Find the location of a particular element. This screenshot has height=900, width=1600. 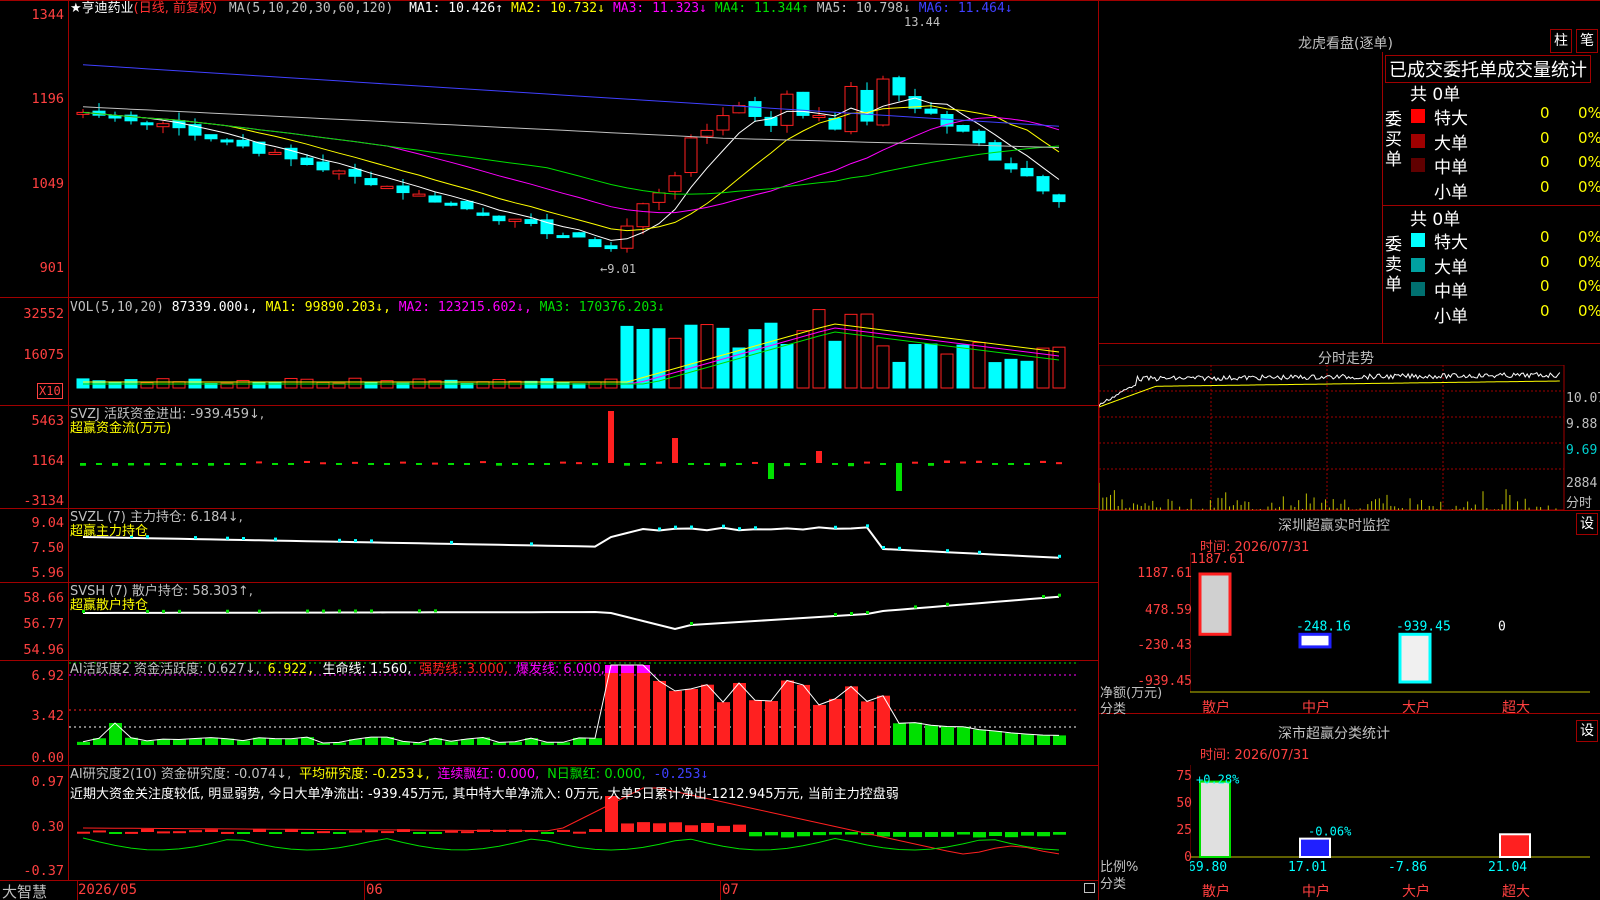

sell-total: 共 0单 is located at coordinates (1435, 220).